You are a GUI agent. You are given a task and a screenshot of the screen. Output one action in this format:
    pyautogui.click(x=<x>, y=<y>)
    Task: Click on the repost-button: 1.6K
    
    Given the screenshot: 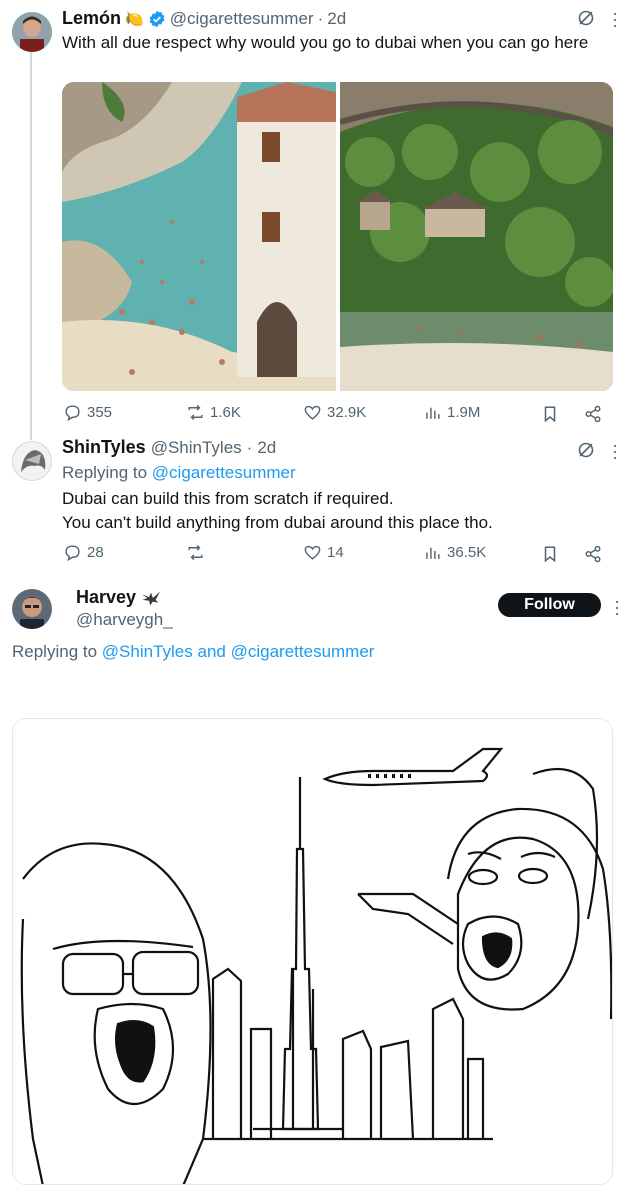 What is the action you would take?
    pyautogui.click(x=213, y=412)
    